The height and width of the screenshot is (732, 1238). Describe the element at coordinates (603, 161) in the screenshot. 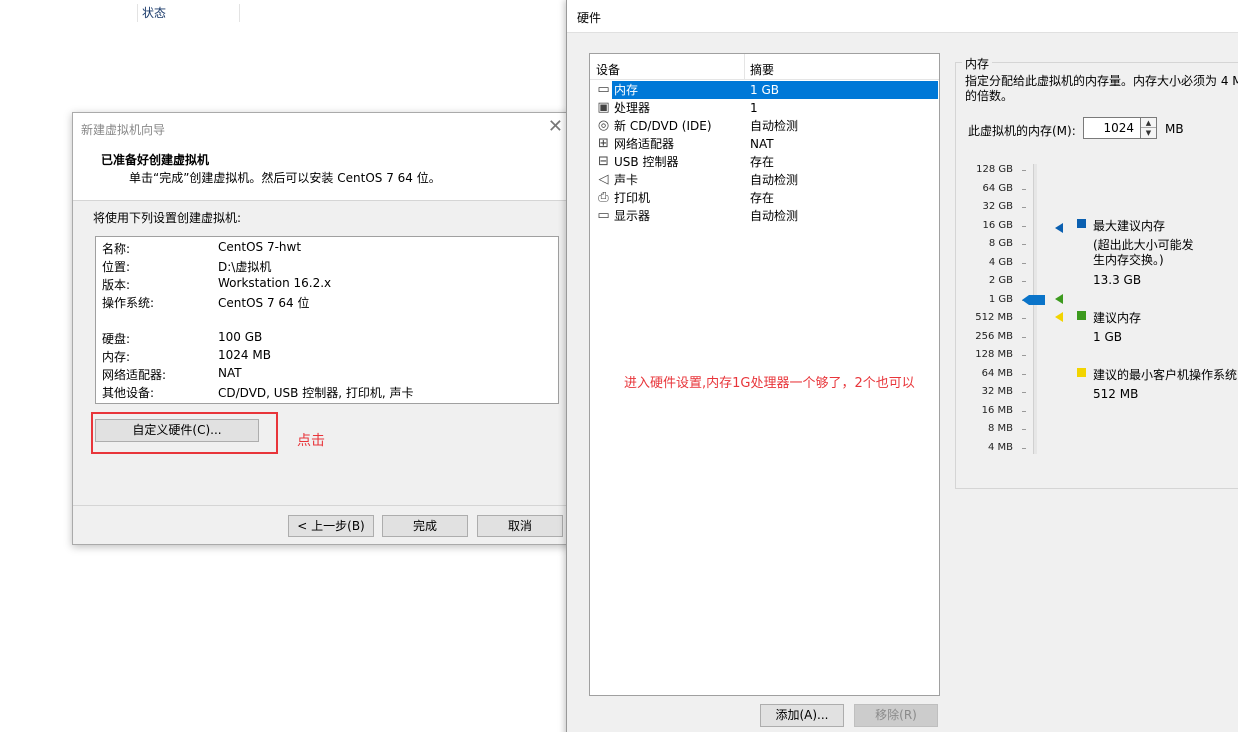

I see `usb-controller-icon: ⊟` at that location.